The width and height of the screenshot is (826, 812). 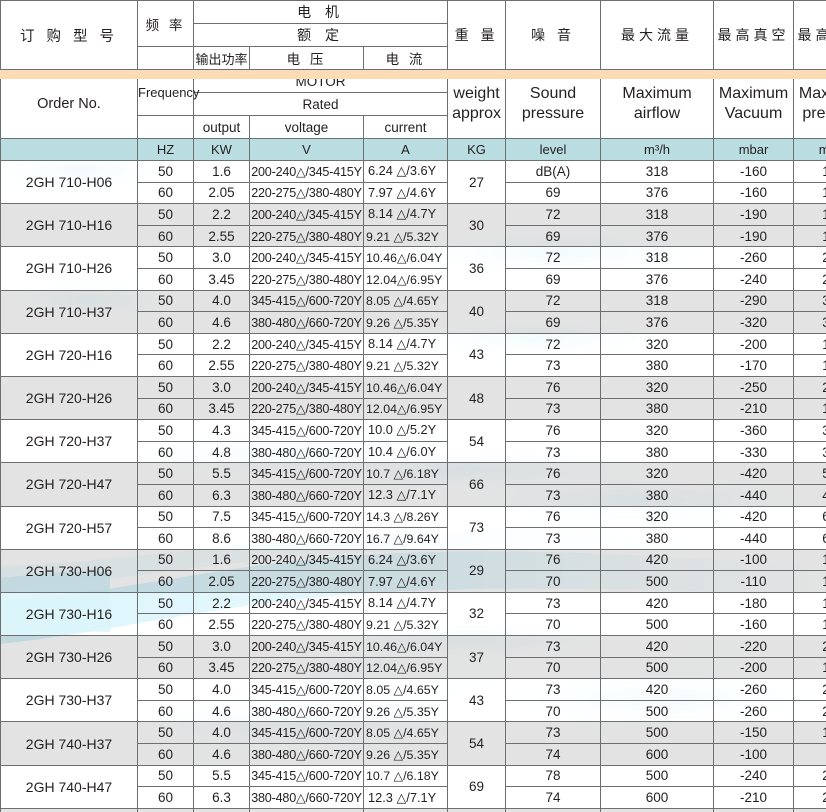 What do you see at coordinates (754, 409) in the screenshot?
I see `cell-max-vacuum: -210` at bounding box center [754, 409].